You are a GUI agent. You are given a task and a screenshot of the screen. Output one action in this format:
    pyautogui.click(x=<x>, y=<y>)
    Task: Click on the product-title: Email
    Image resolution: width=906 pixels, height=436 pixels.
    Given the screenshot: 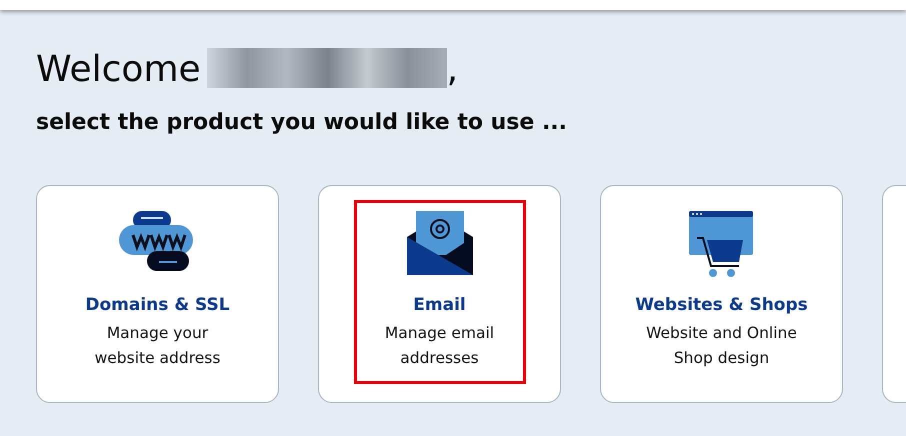 What is the action you would take?
    pyautogui.click(x=439, y=305)
    